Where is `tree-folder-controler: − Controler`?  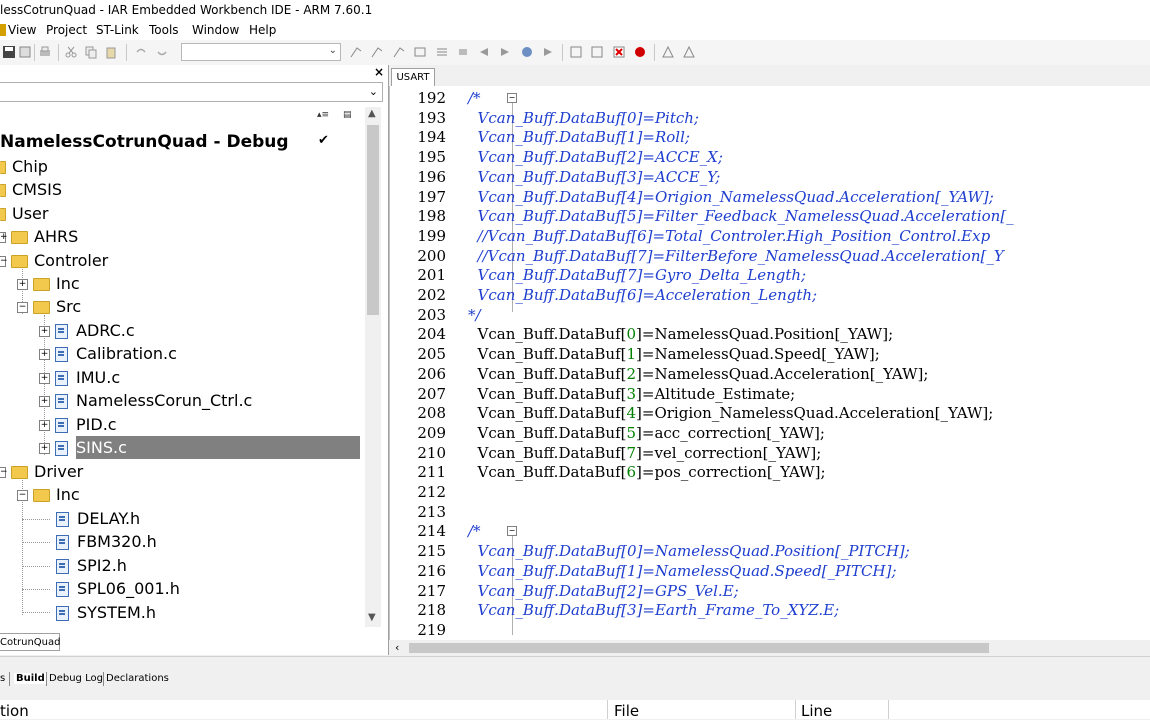 tree-folder-controler: − Controler is located at coordinates (54, 260).